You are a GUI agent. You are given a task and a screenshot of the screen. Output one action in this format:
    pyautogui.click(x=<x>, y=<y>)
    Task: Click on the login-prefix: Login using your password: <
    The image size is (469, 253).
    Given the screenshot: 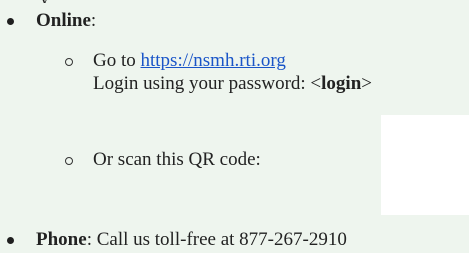 What is the action you would take?
    pyautogui.click(x=207, y=83)
    